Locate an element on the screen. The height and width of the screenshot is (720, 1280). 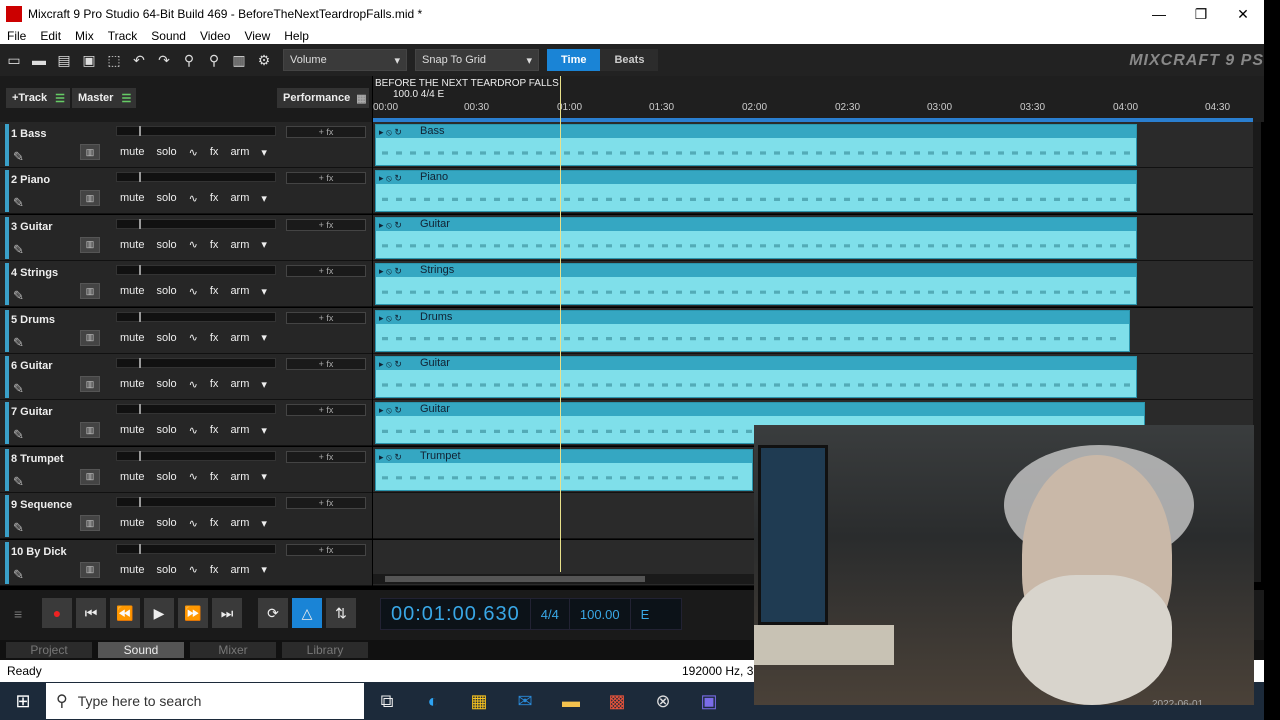
track-name: 6 Guitar is located at coordinates (32, 366).